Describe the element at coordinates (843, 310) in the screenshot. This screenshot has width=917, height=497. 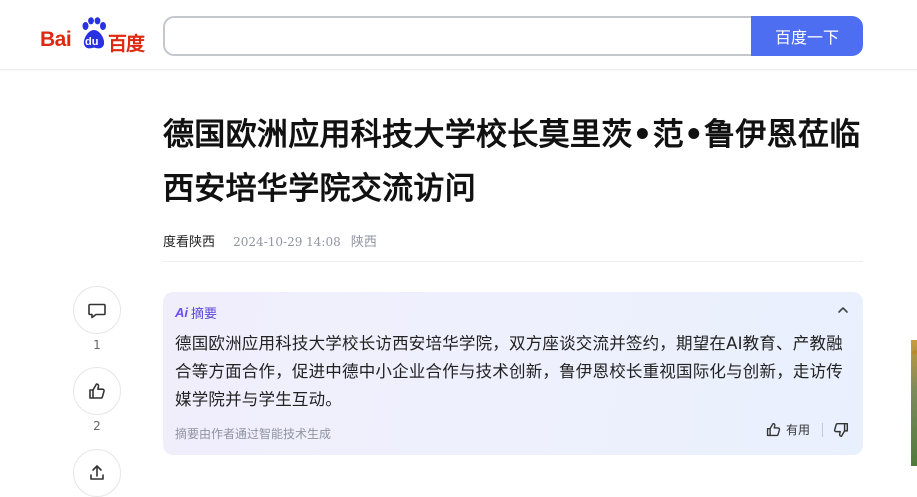
I see `chevron-up-icon` at that location.